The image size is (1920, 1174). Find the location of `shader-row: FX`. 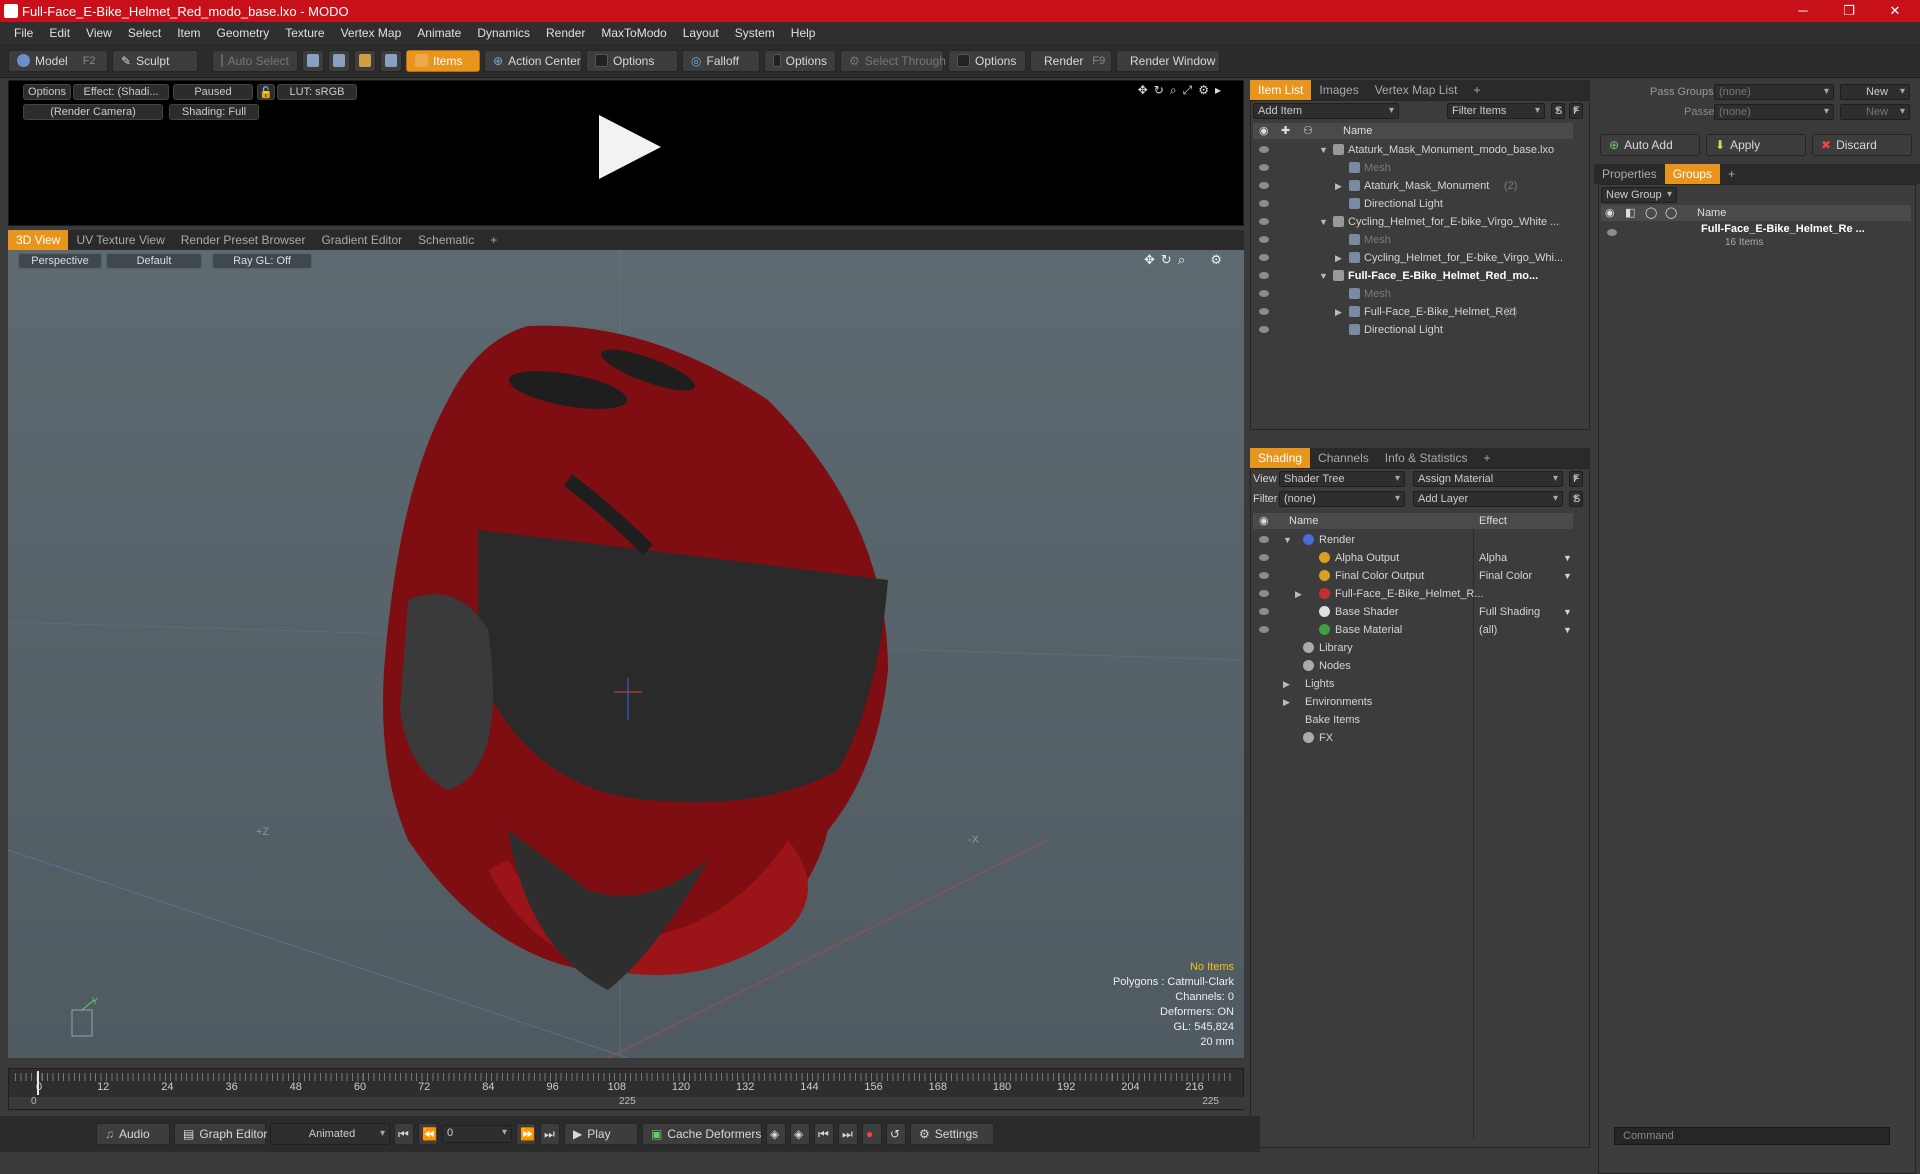

shader-row: FX is located at coordinates (1413, 738).